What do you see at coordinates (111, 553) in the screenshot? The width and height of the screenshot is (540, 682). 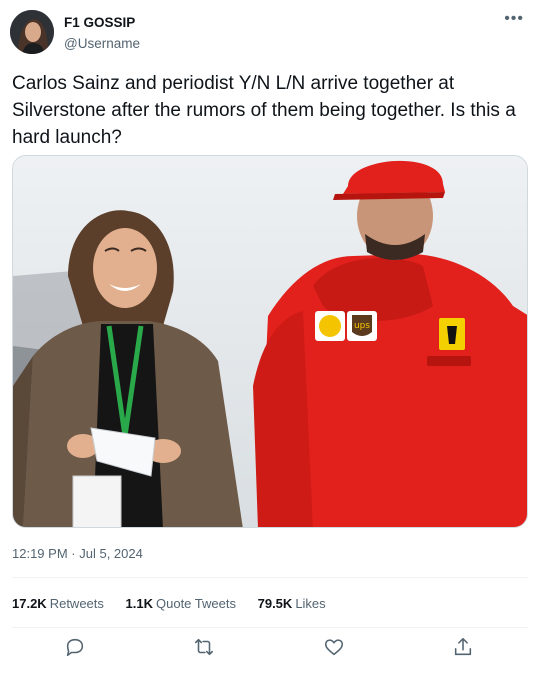 I see `tweet-date: Jul 5, 2024` at bounding box center [111, 553].